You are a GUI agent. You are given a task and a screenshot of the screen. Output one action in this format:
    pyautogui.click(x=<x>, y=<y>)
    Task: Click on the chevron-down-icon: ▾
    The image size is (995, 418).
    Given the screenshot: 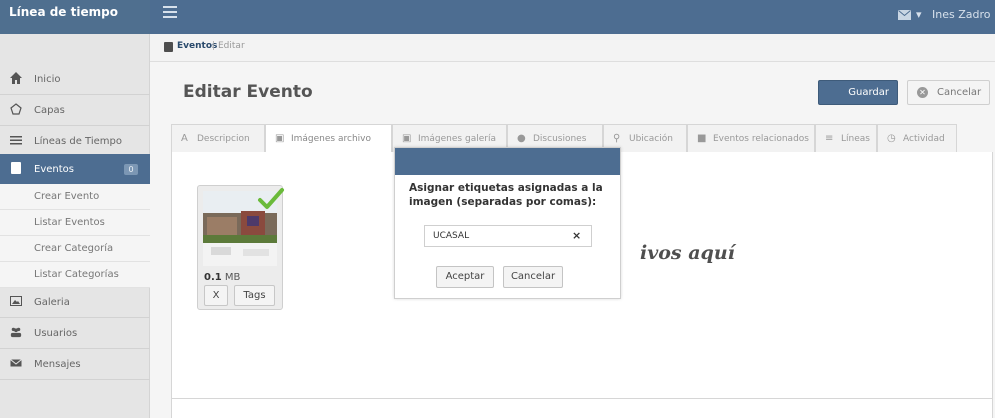 What is the action you would take?
    pyautogui.click(x=919, y=14)
    